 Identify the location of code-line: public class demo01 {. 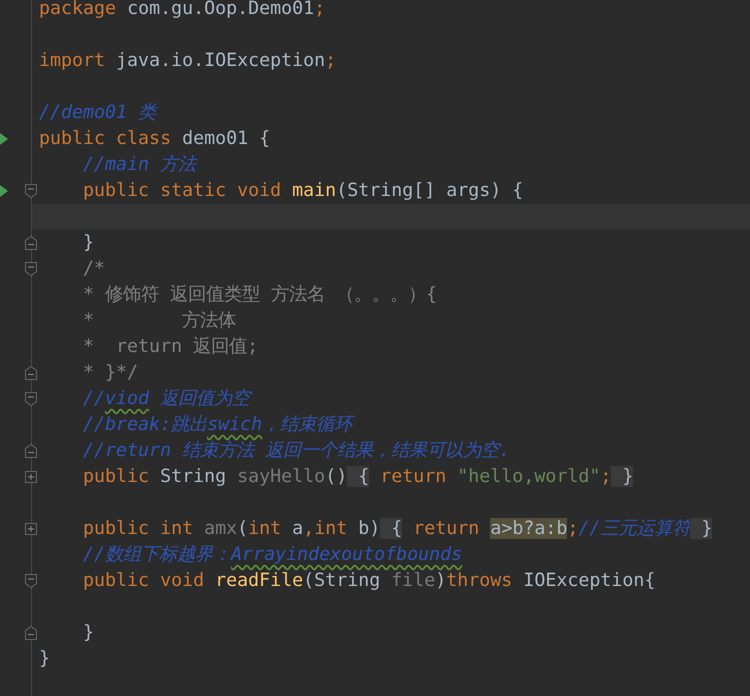
(154, 139).